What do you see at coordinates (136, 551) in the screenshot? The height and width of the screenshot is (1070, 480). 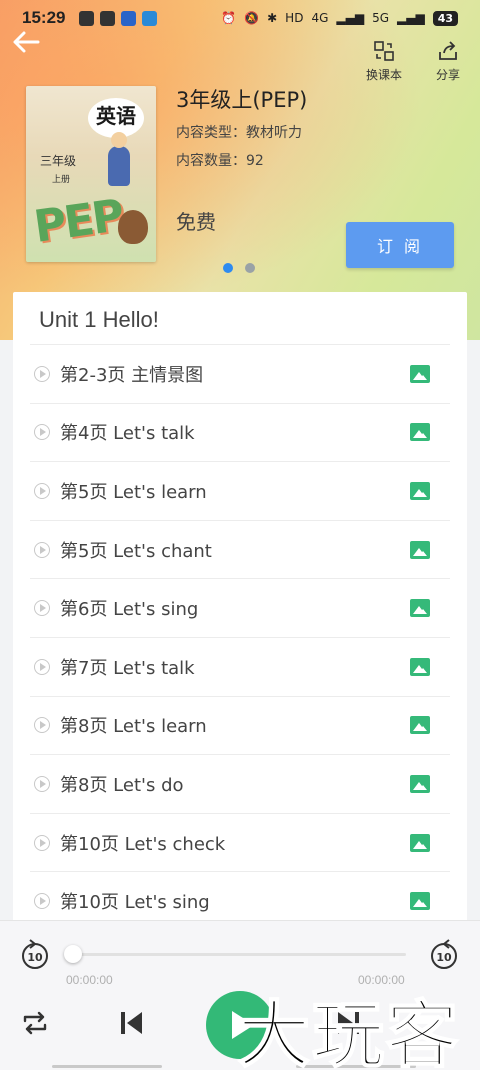 I see `track-label: 第5页 Let's chant` at bounding box center [136, 551].